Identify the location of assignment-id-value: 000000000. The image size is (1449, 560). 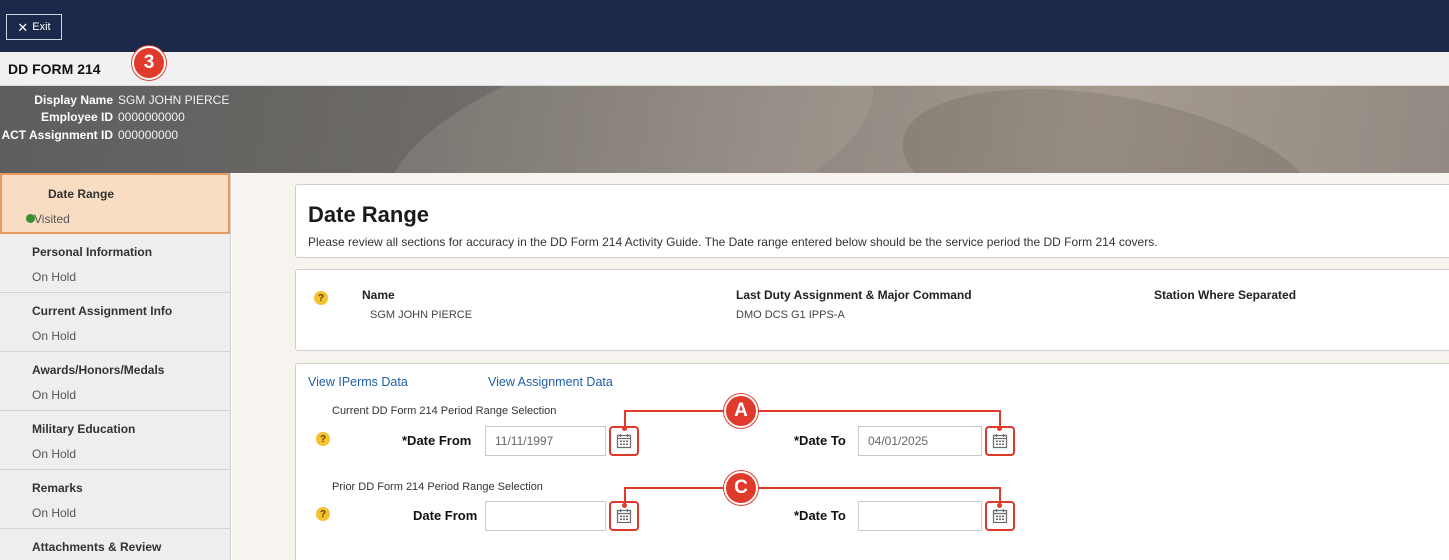
(148, 135).